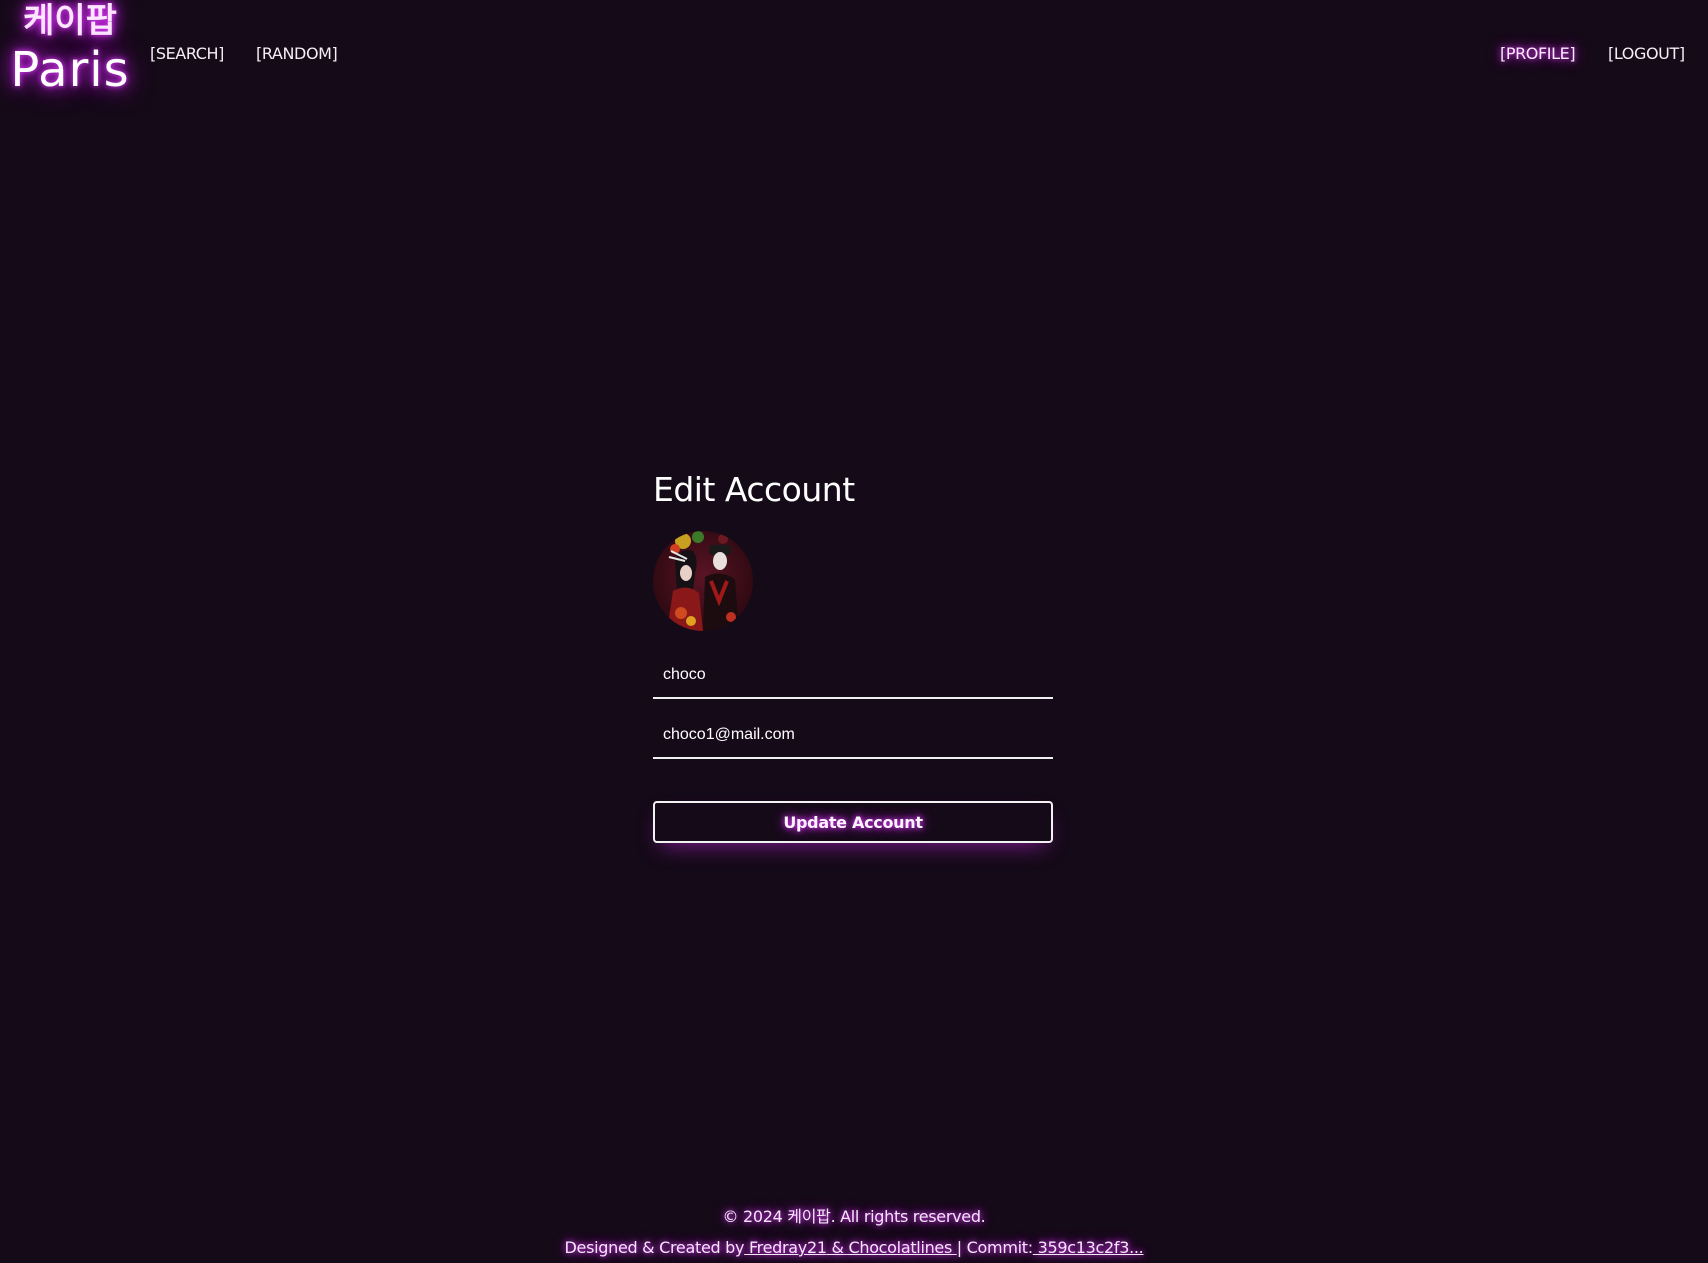 The image size is (1708, 1263). What do you see at coordinates (853, 822) in the screenshot?
I see `update-account-button: Update Account` at bounding box center [853, 822].